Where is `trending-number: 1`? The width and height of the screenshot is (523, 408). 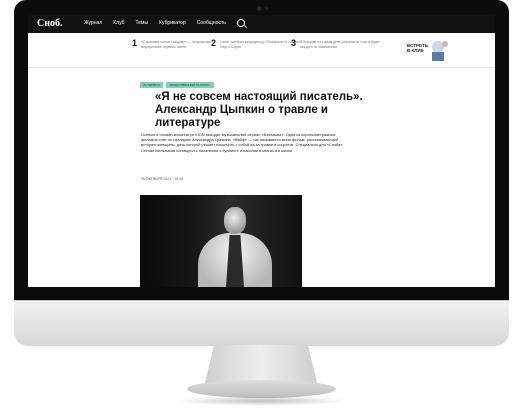
trending-number: 1 is located at coordinates (135, 43).